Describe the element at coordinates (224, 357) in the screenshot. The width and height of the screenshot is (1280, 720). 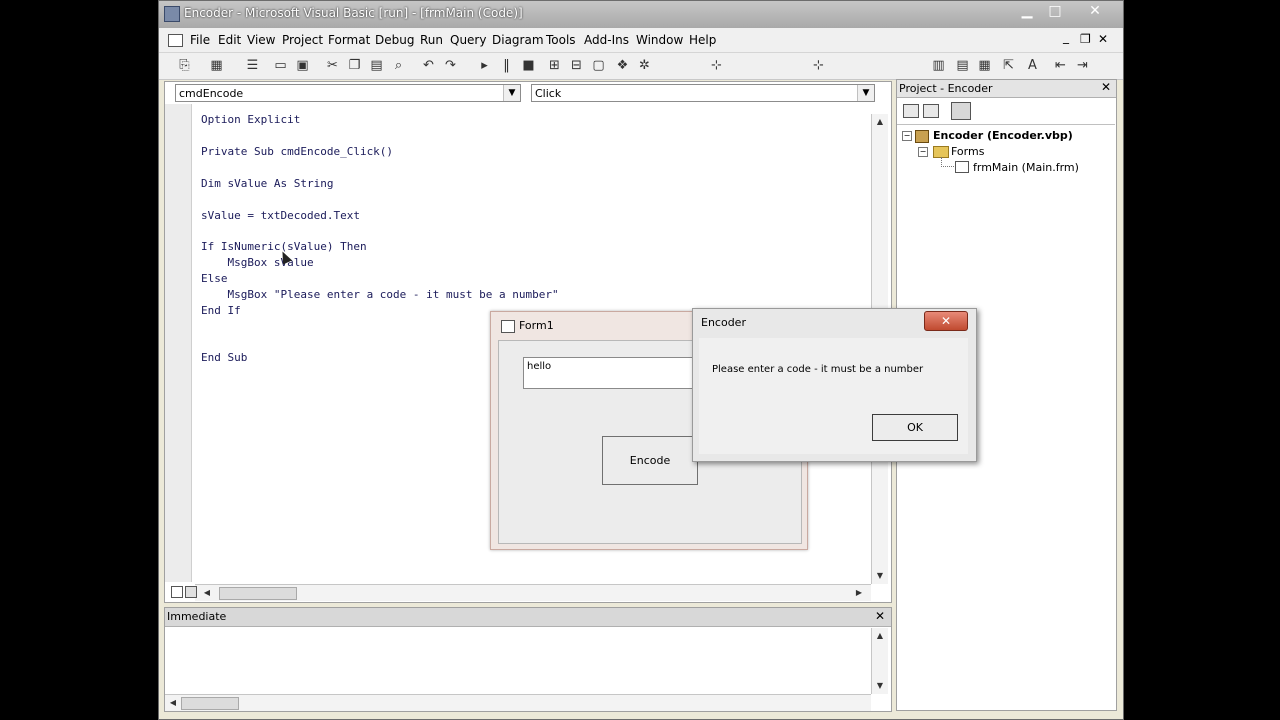
I see `code-line: End Sub` at that location.